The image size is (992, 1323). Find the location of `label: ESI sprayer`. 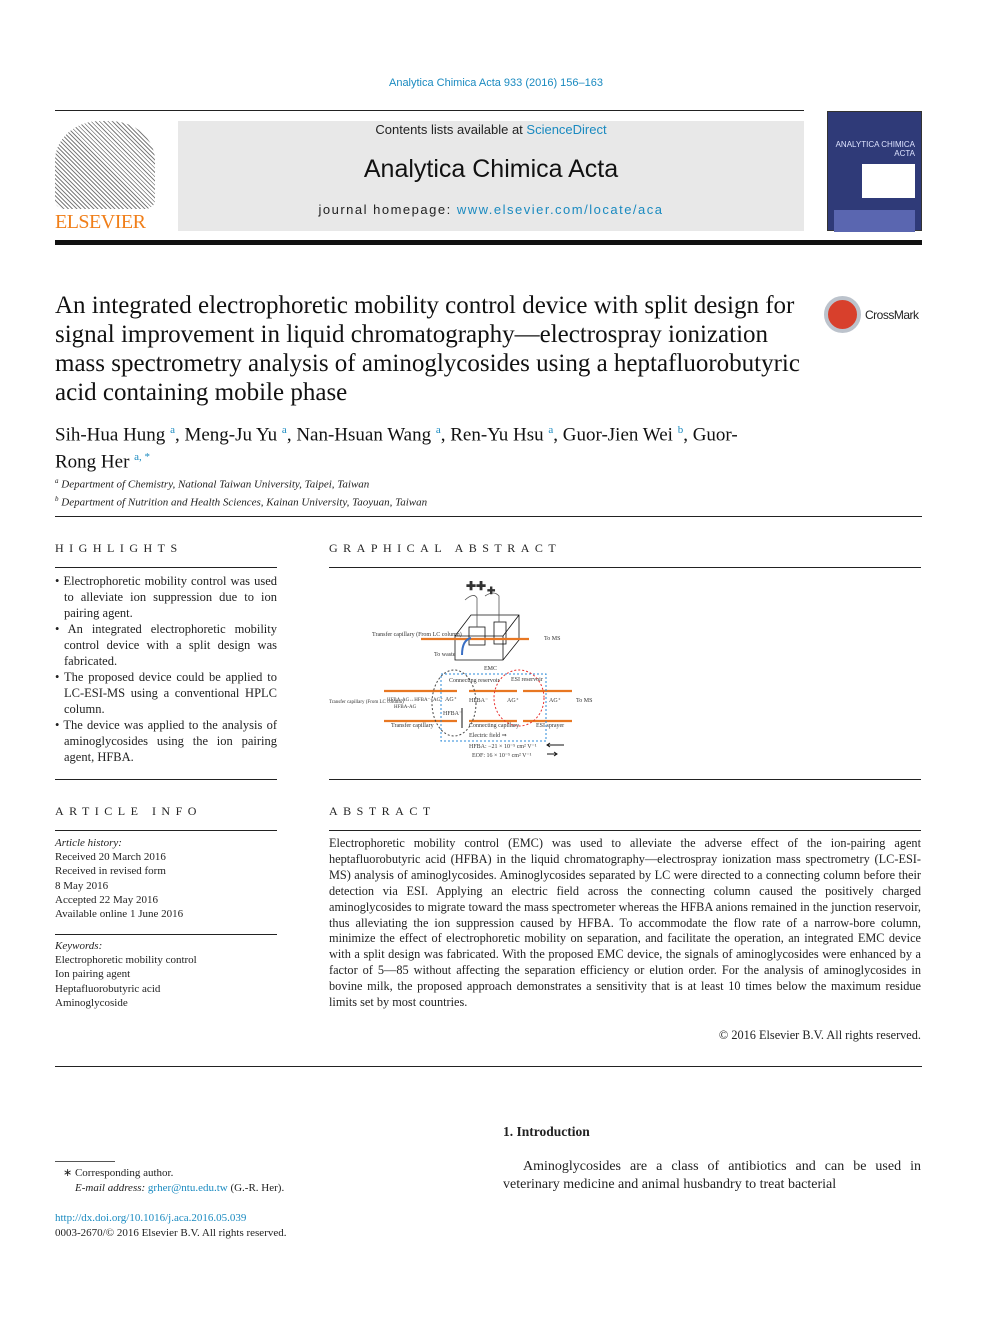

label: ESI sprayer is located at coordinates (550, 726).